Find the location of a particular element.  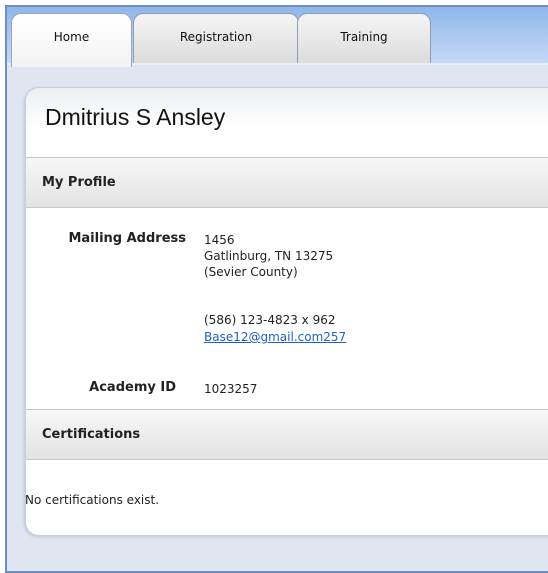

academy-id-label: Academy ID is located at coordinates (132, 387).